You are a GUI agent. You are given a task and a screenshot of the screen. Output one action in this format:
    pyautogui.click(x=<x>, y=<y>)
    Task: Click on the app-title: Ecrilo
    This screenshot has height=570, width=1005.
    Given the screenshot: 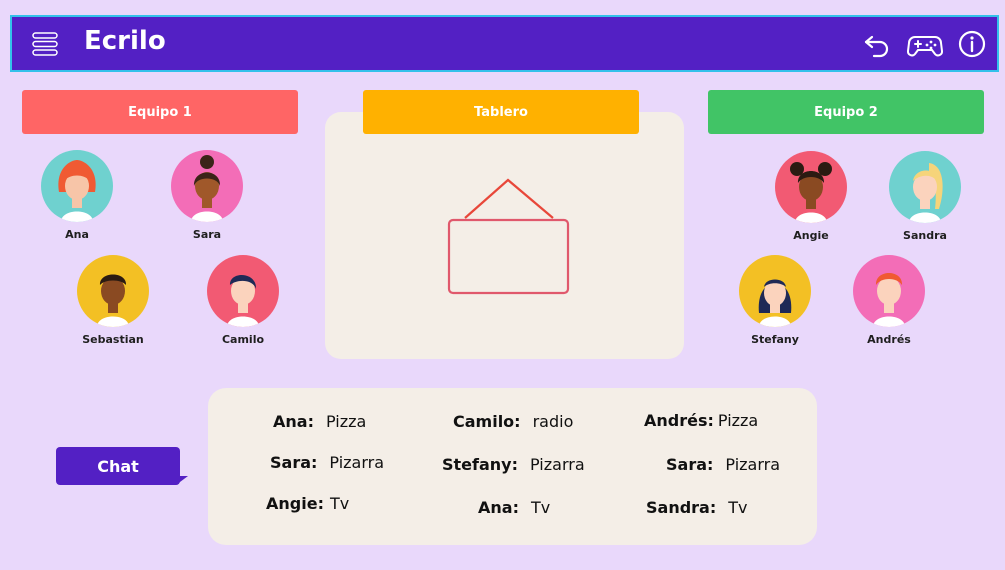 What is the action you would take?
    pyautogui.click(x=125, y=41)
    